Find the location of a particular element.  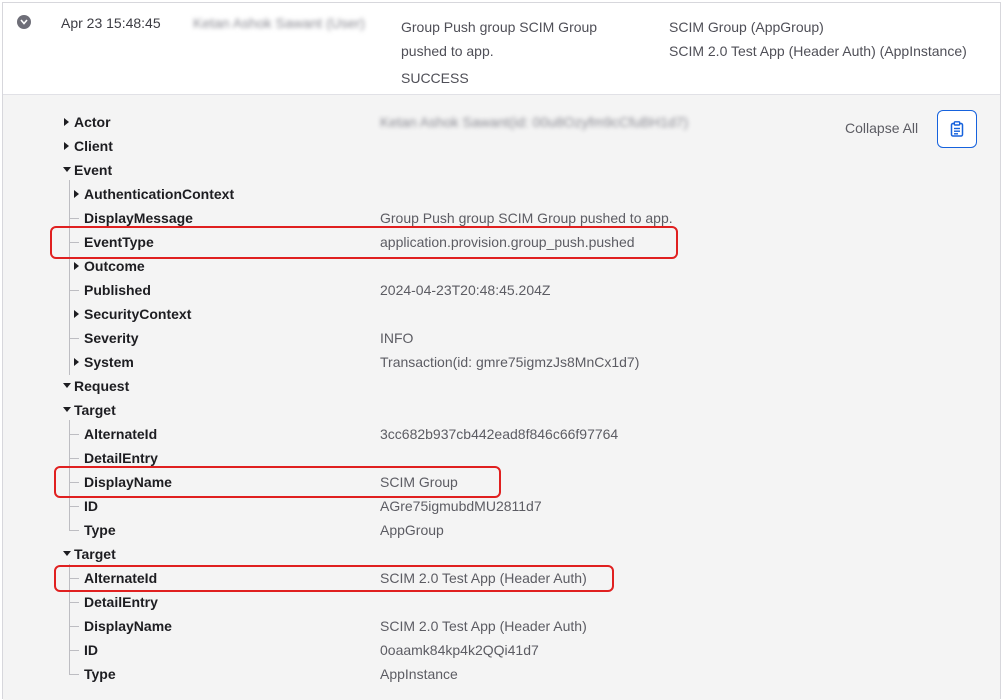

tree-node-label: AuthenticationContext is located at coordinates (159, 194).